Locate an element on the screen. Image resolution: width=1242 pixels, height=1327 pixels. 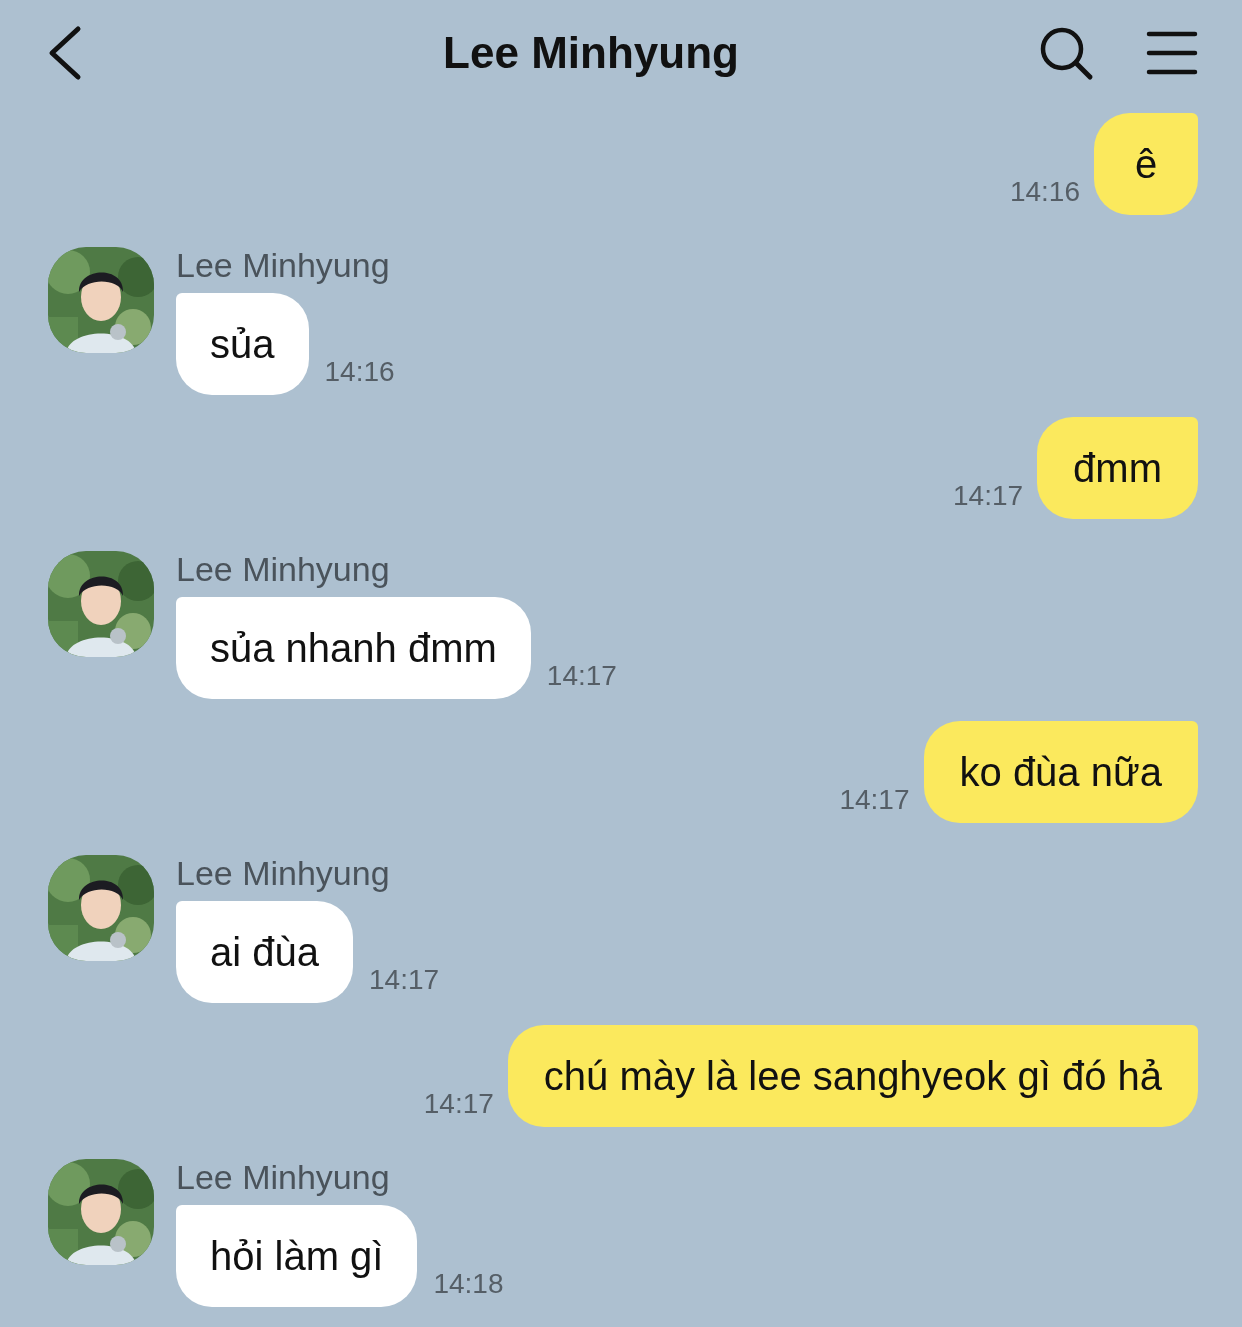
sent-message-bubble: ê is located at coordinates (1146, 164).